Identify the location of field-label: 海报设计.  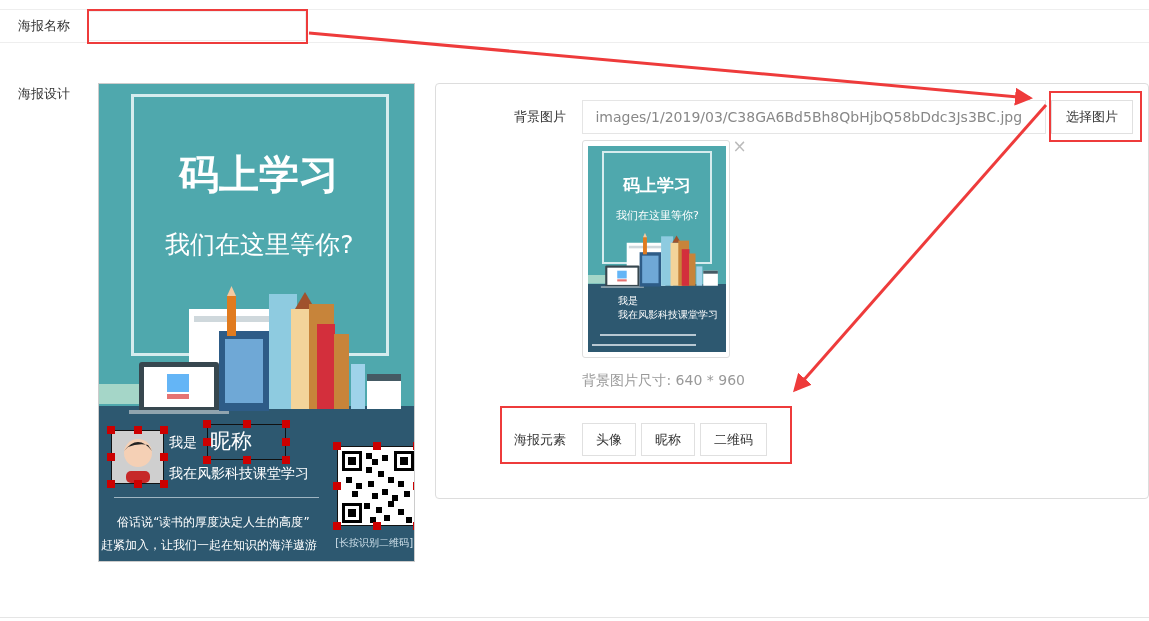
(44, 94).